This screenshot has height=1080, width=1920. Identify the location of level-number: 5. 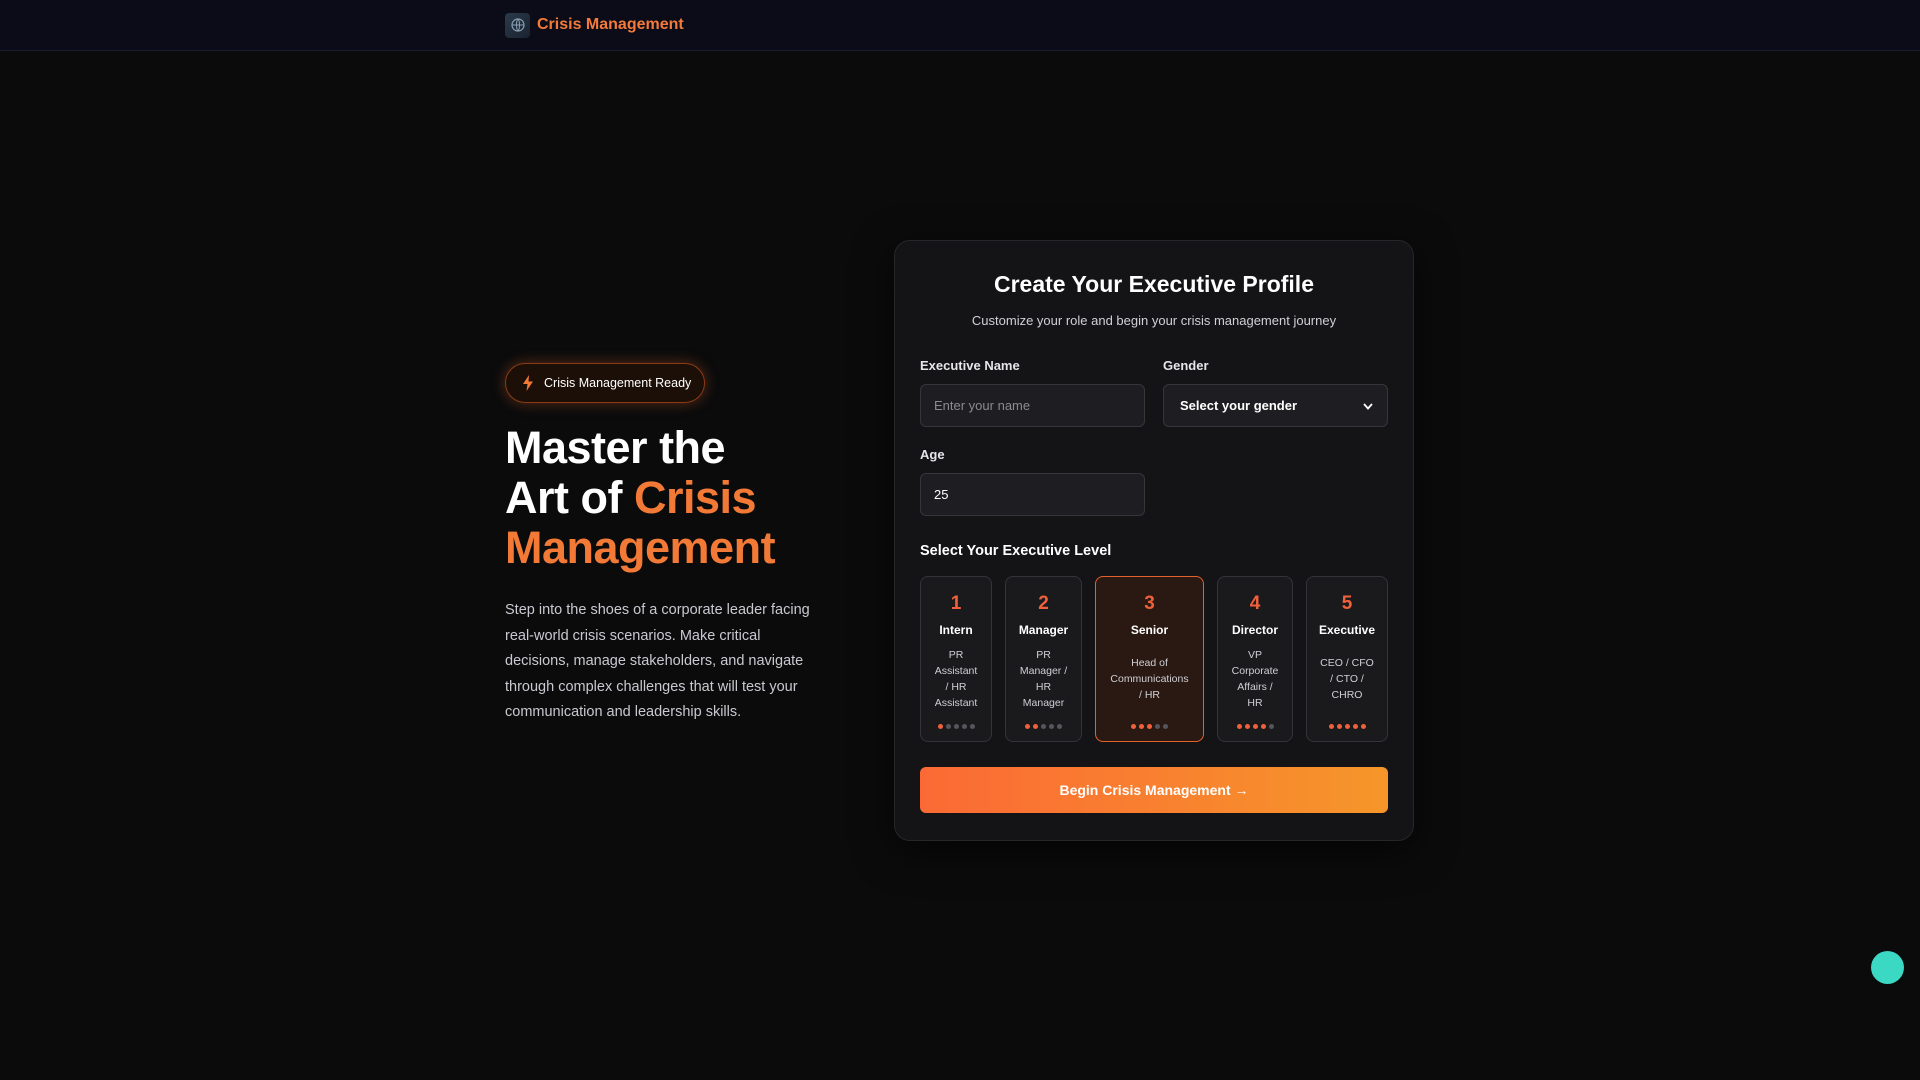
(1347, 603).